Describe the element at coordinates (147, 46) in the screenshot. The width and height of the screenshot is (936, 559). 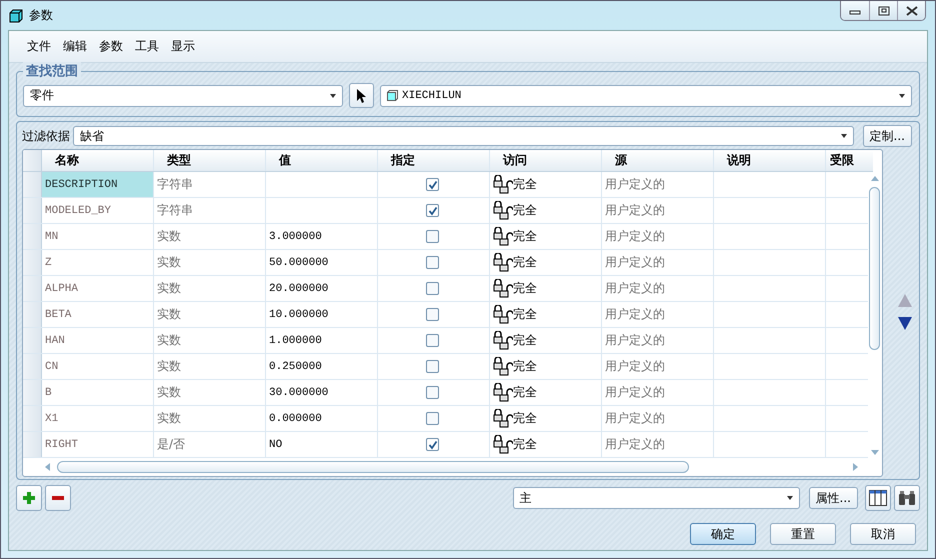
I see `menu-item: 工具` at that location.